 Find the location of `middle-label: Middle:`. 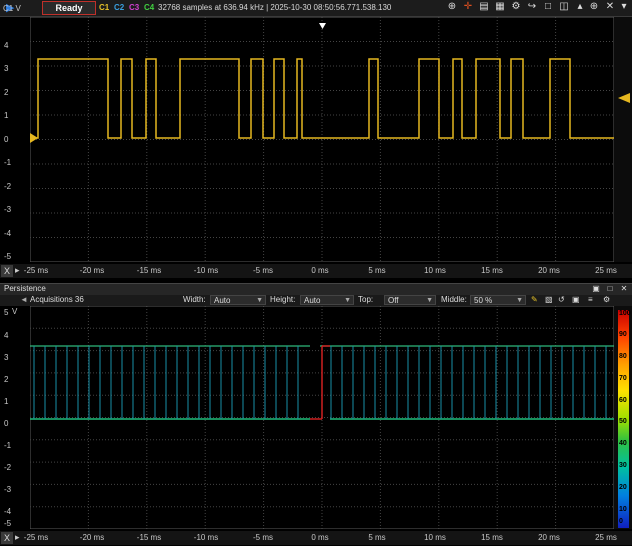

middle-label: Middle: is located at coordinates (454, 299).